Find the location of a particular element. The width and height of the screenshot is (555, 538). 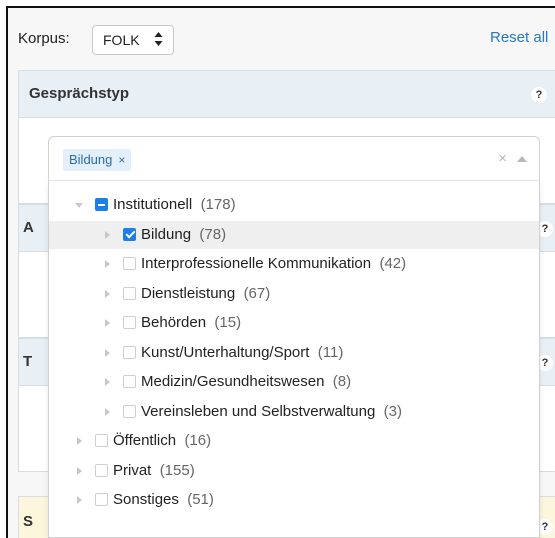

corpus-toolbar: Korpus: FOLK Reset all is located at coordinates (281, 37).